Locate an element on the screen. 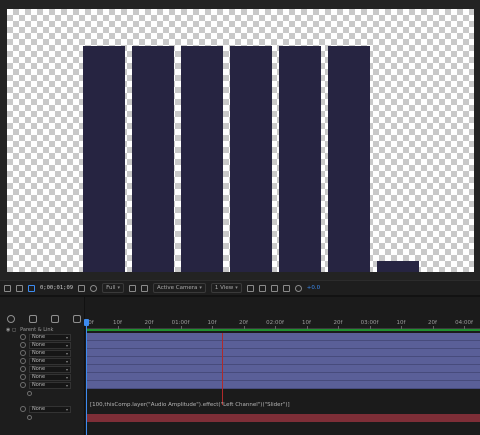 This screenshot has height=435, width=480. mask-visibility-icon is located at coordinates (31, 288).